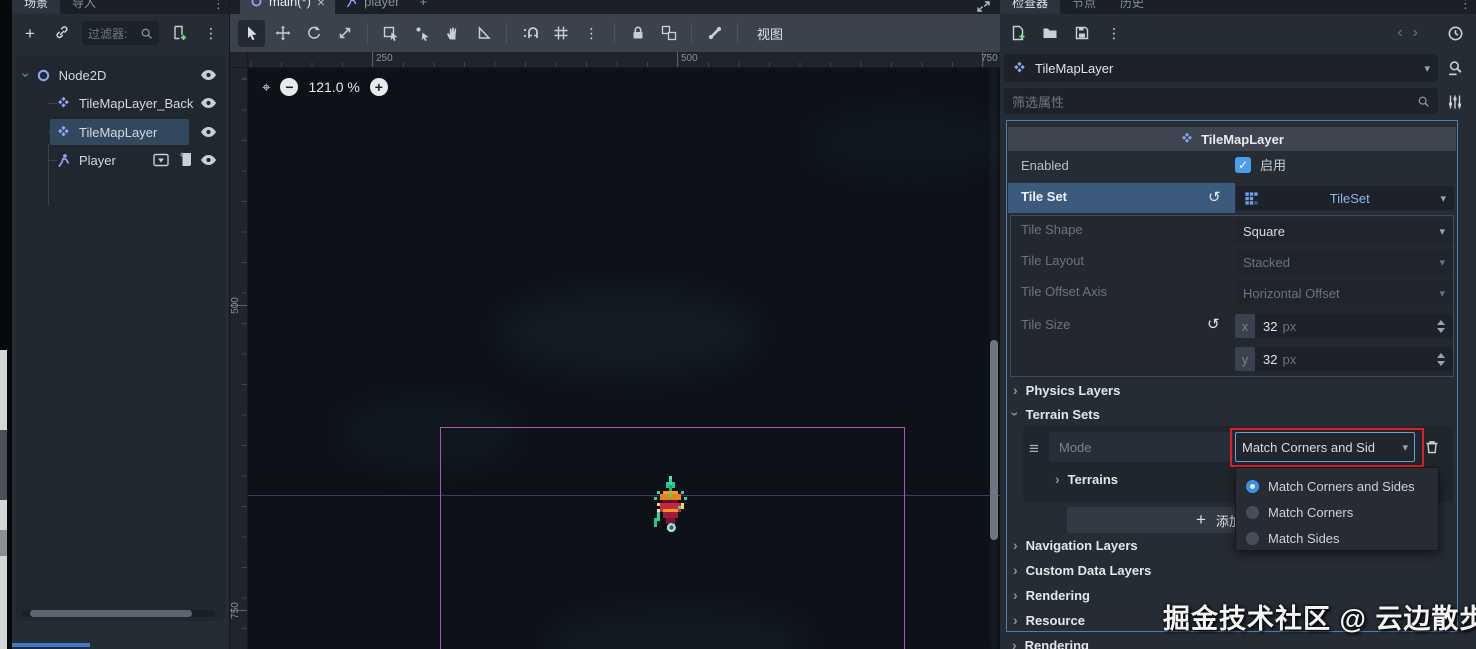 The width and height of the screenshot is (1476, 649). Describe the element at coordinates (615, 7) in the screenshot. I see `scene-tabs-bar: main(*) × player +` at that location.